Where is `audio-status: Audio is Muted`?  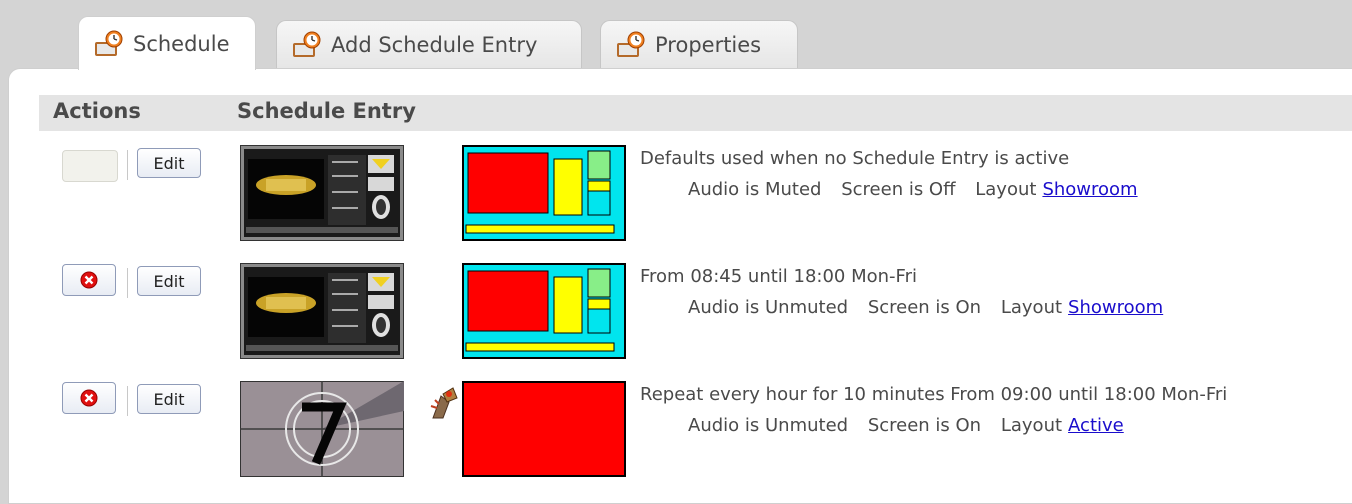 audio-status: Audio is Muted is located at coordinates (755, 189).